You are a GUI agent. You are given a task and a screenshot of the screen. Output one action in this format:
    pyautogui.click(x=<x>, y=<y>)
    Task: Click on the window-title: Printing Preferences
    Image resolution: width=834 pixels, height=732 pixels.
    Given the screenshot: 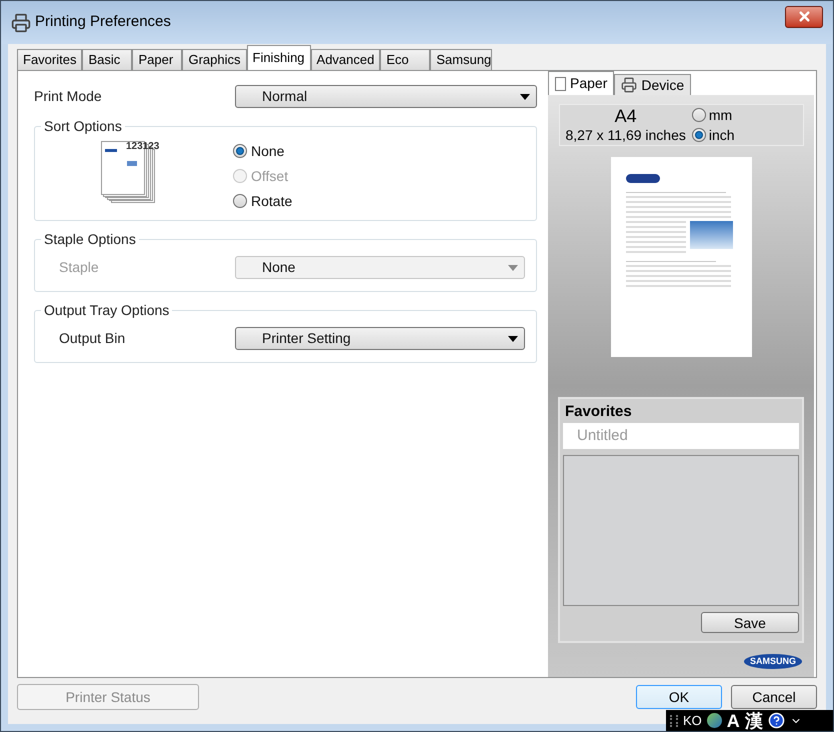 What is the action you would take?
    pyautogui.click(x=103, y=22)
    